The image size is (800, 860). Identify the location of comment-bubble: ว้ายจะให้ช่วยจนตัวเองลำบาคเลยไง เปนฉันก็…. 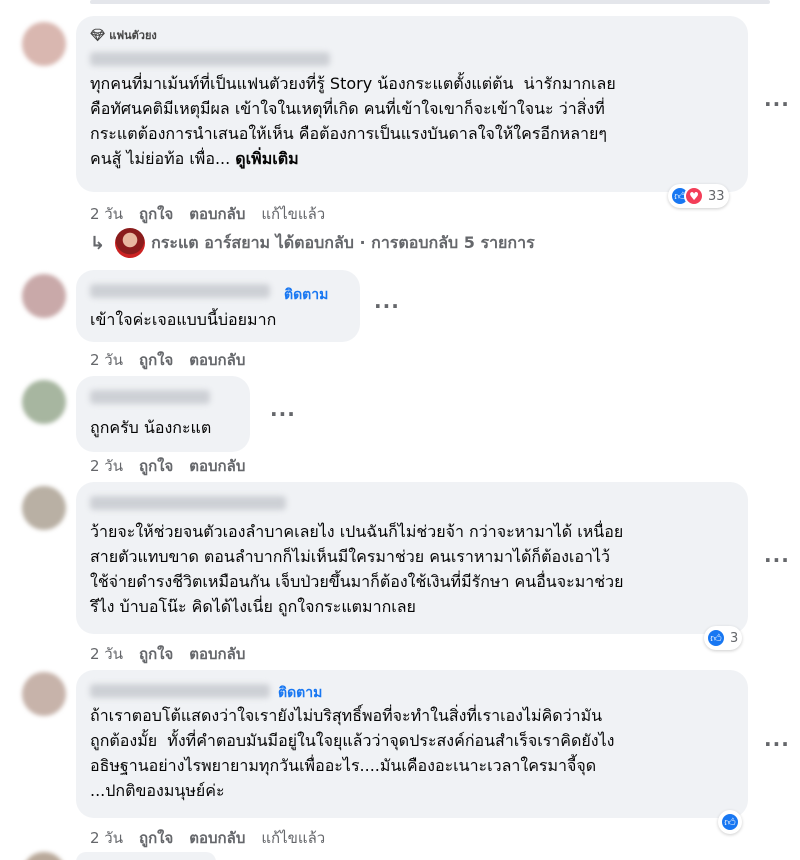
(412, 558).